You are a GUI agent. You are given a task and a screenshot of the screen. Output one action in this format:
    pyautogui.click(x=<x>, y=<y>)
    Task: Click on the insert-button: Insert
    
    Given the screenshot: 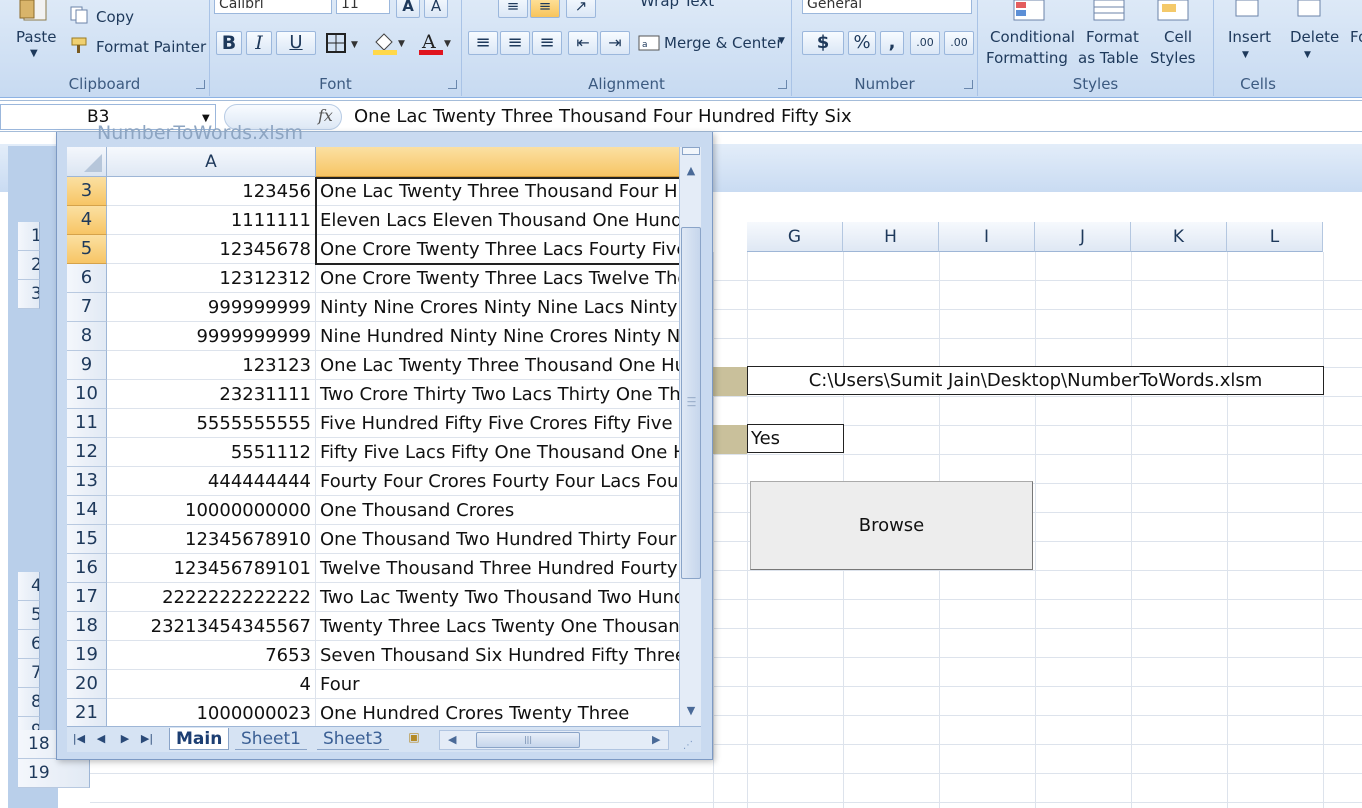 What is the action you would take?
    pyautogui.click(x=1249, y=37)
    